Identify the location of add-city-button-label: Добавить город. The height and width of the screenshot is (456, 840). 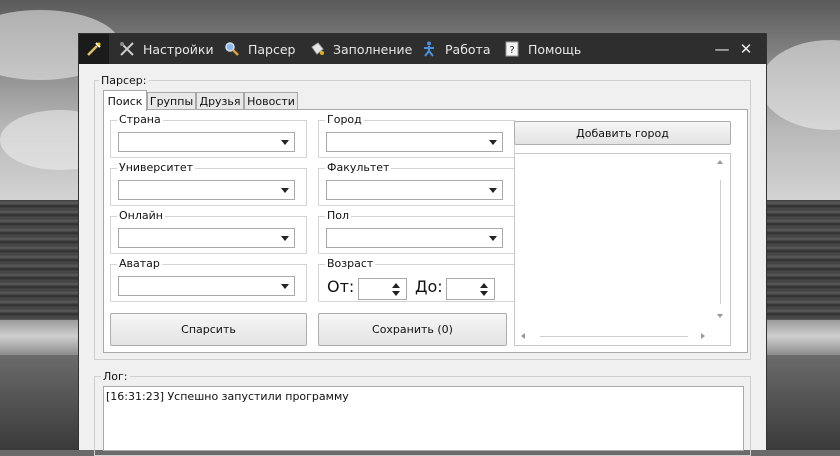
(622, 133).